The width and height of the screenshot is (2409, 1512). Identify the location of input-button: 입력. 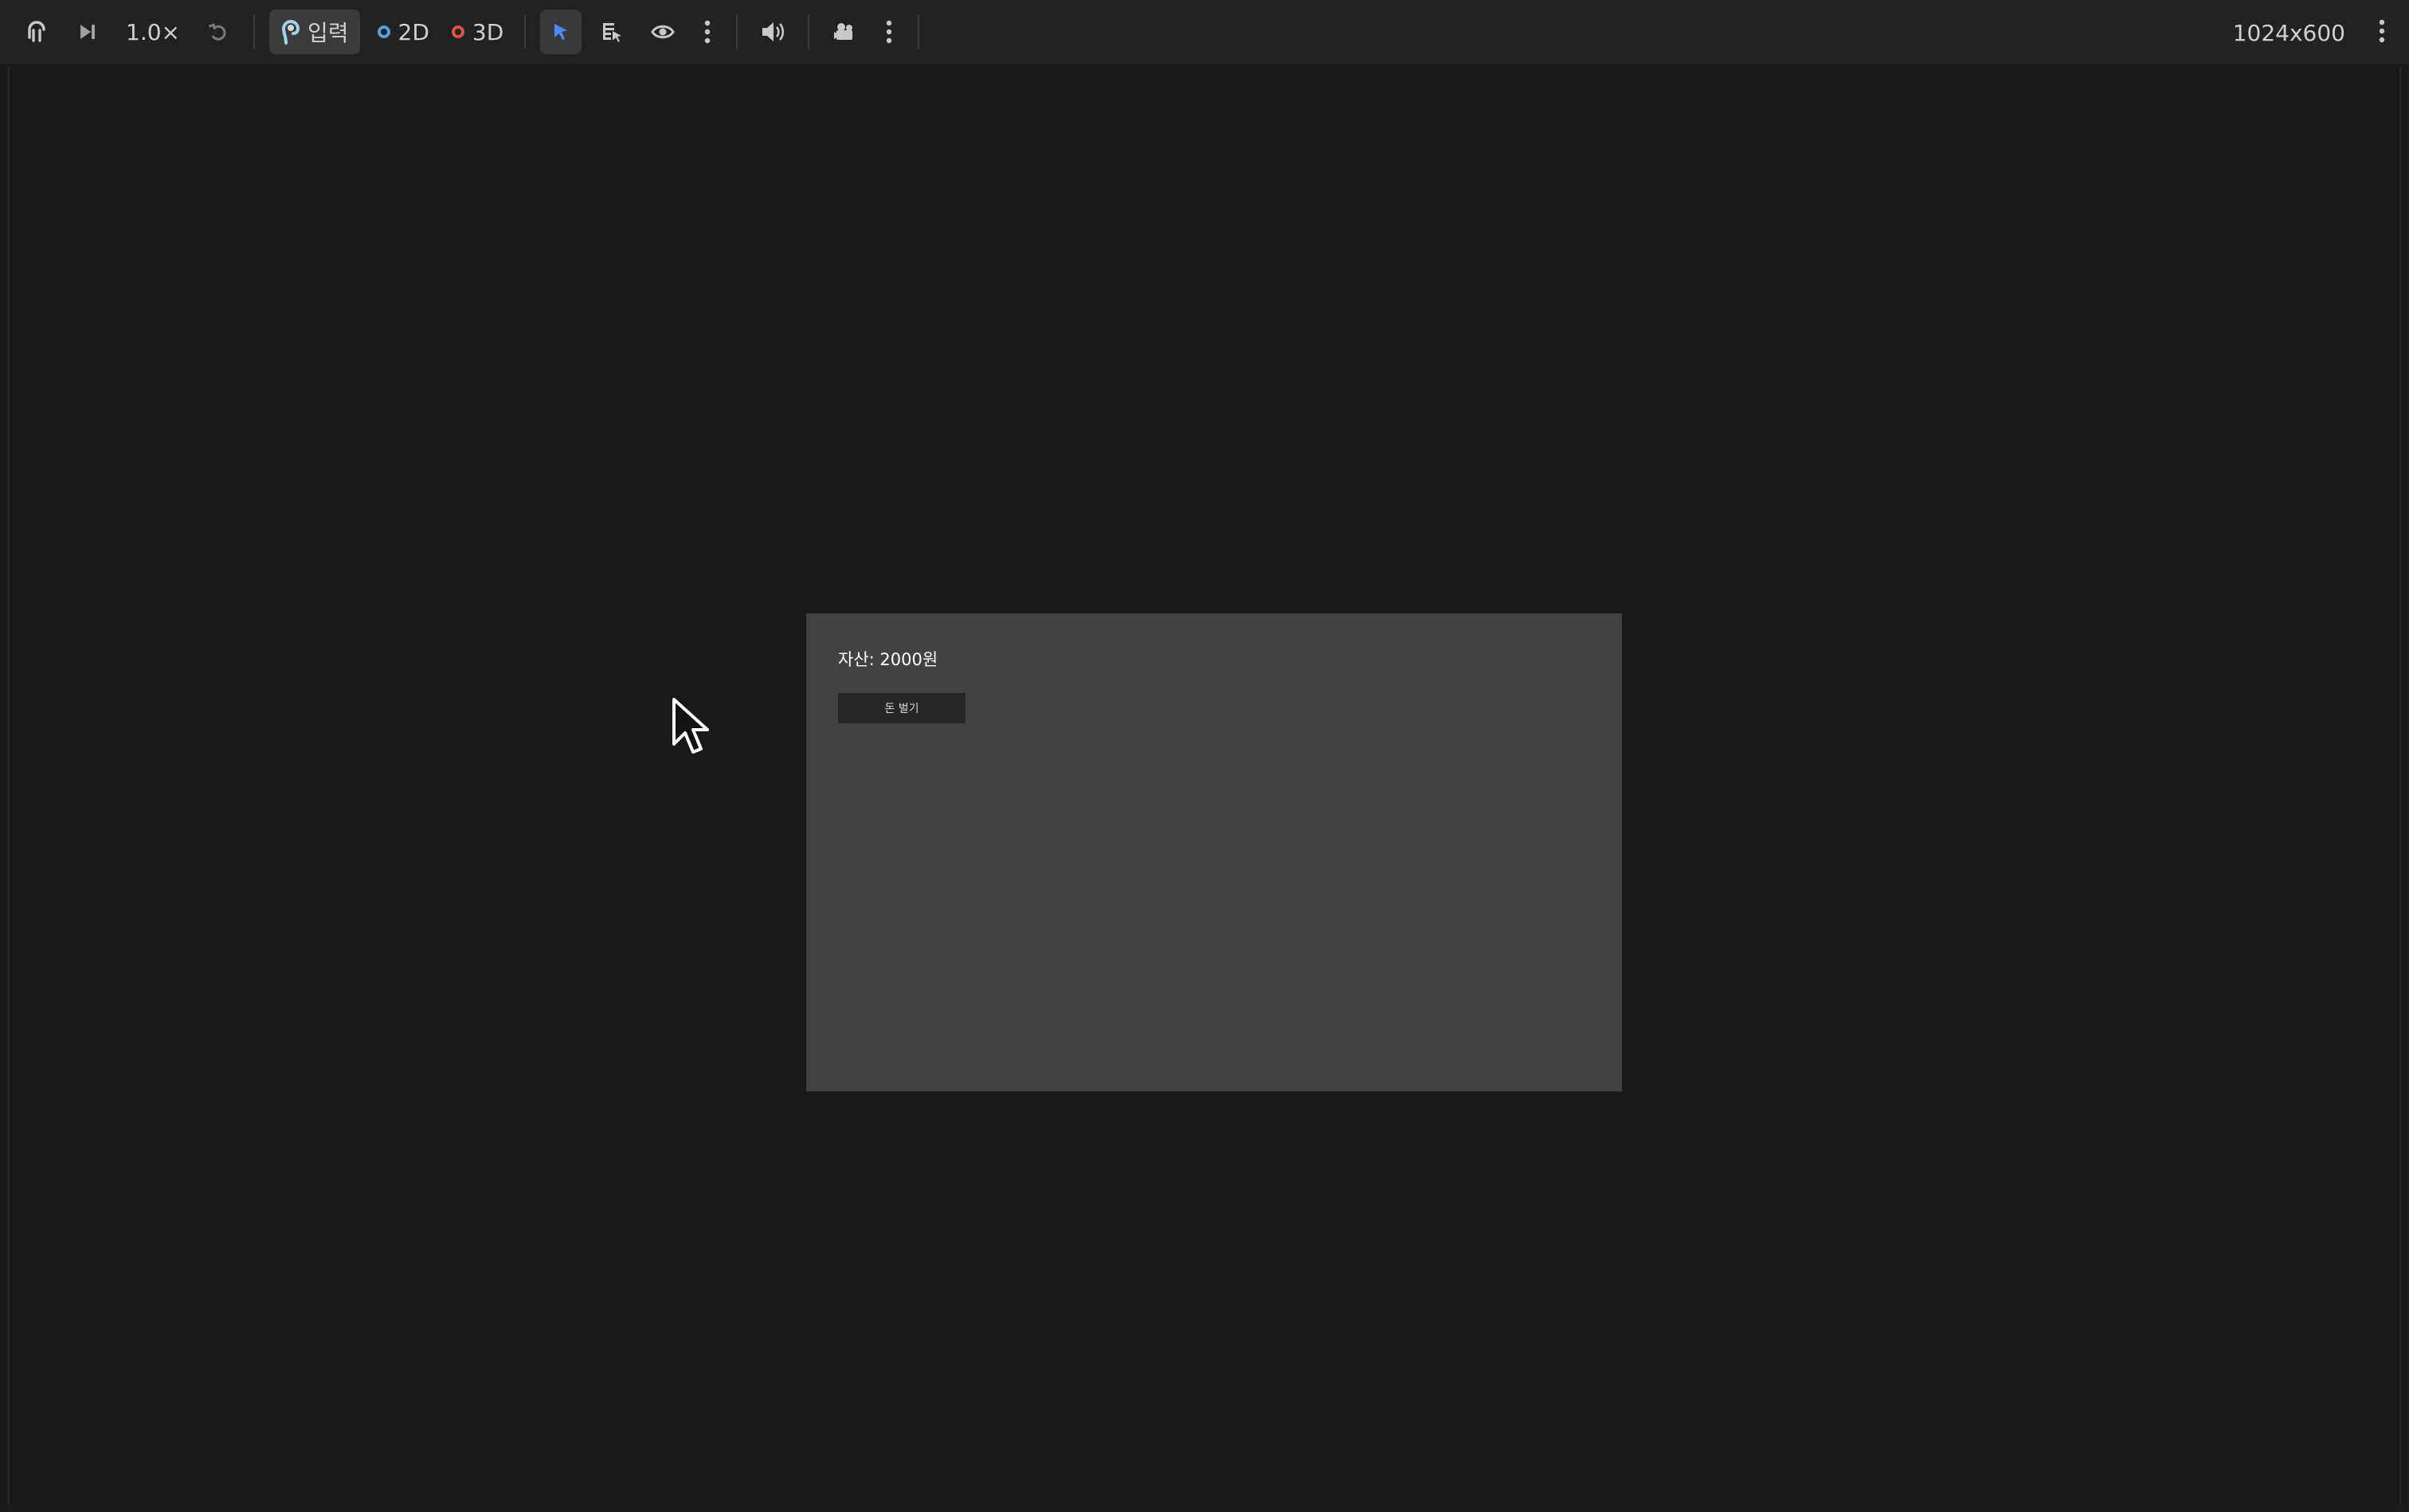
(314, 32).